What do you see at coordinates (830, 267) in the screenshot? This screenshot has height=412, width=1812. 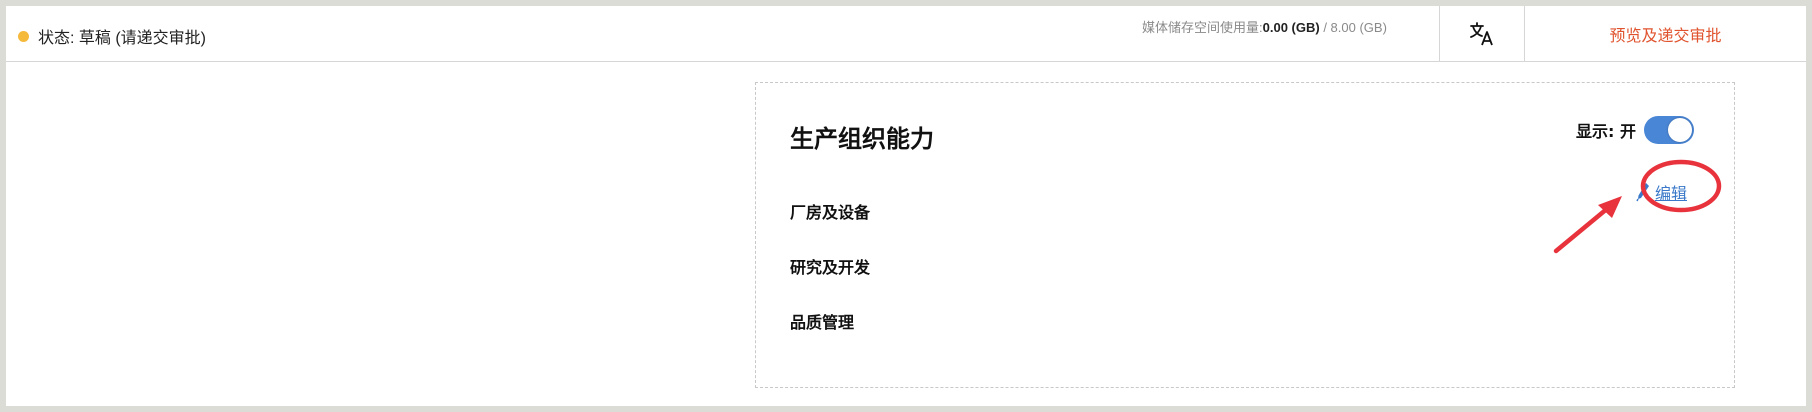 I see `section-research-development: 研究及开发` at bounding box center [830, 267].